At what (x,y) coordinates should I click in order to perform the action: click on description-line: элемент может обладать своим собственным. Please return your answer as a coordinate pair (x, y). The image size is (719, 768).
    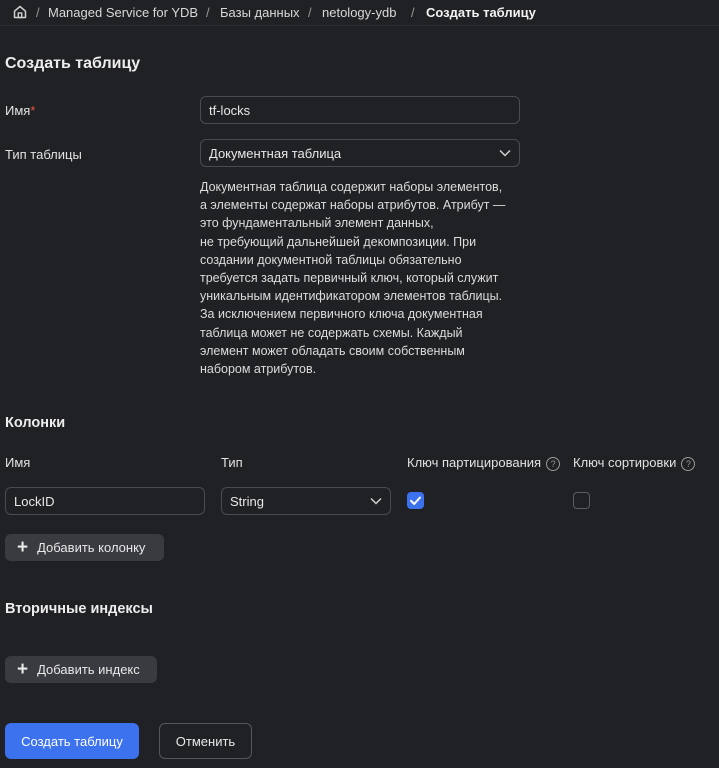
    Looking at the image, I should click on (332, 350).